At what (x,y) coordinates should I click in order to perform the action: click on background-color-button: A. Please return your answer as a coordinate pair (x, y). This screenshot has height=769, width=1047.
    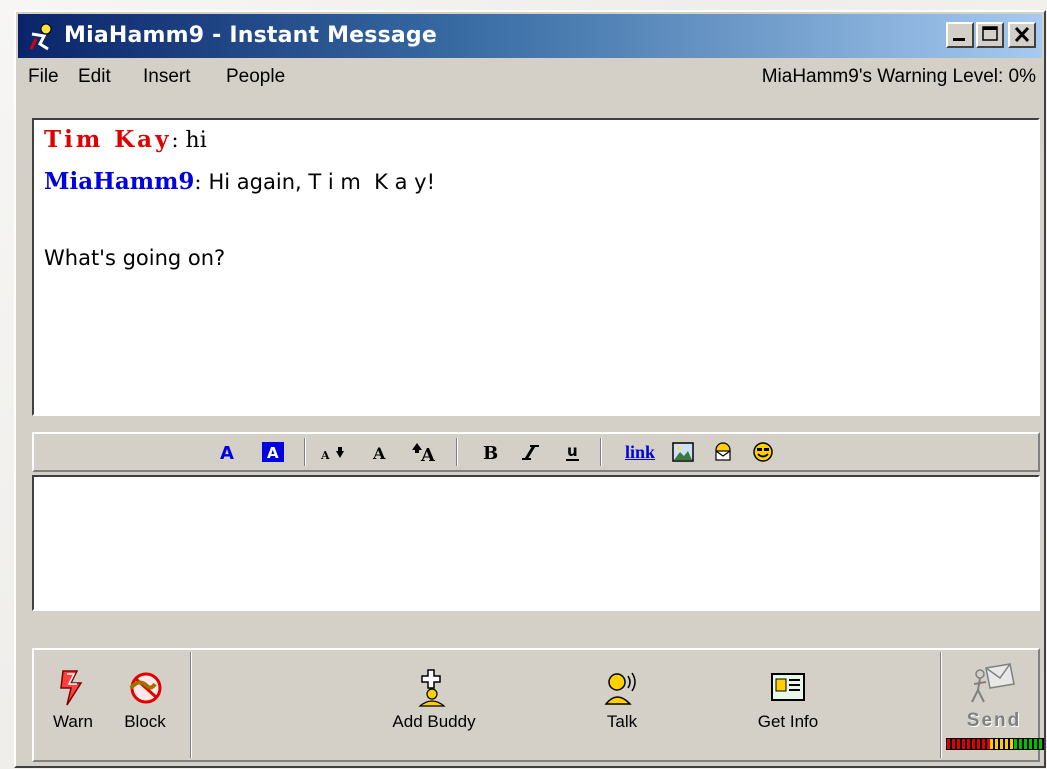
    Looking at the image, I should click on (273, 452).